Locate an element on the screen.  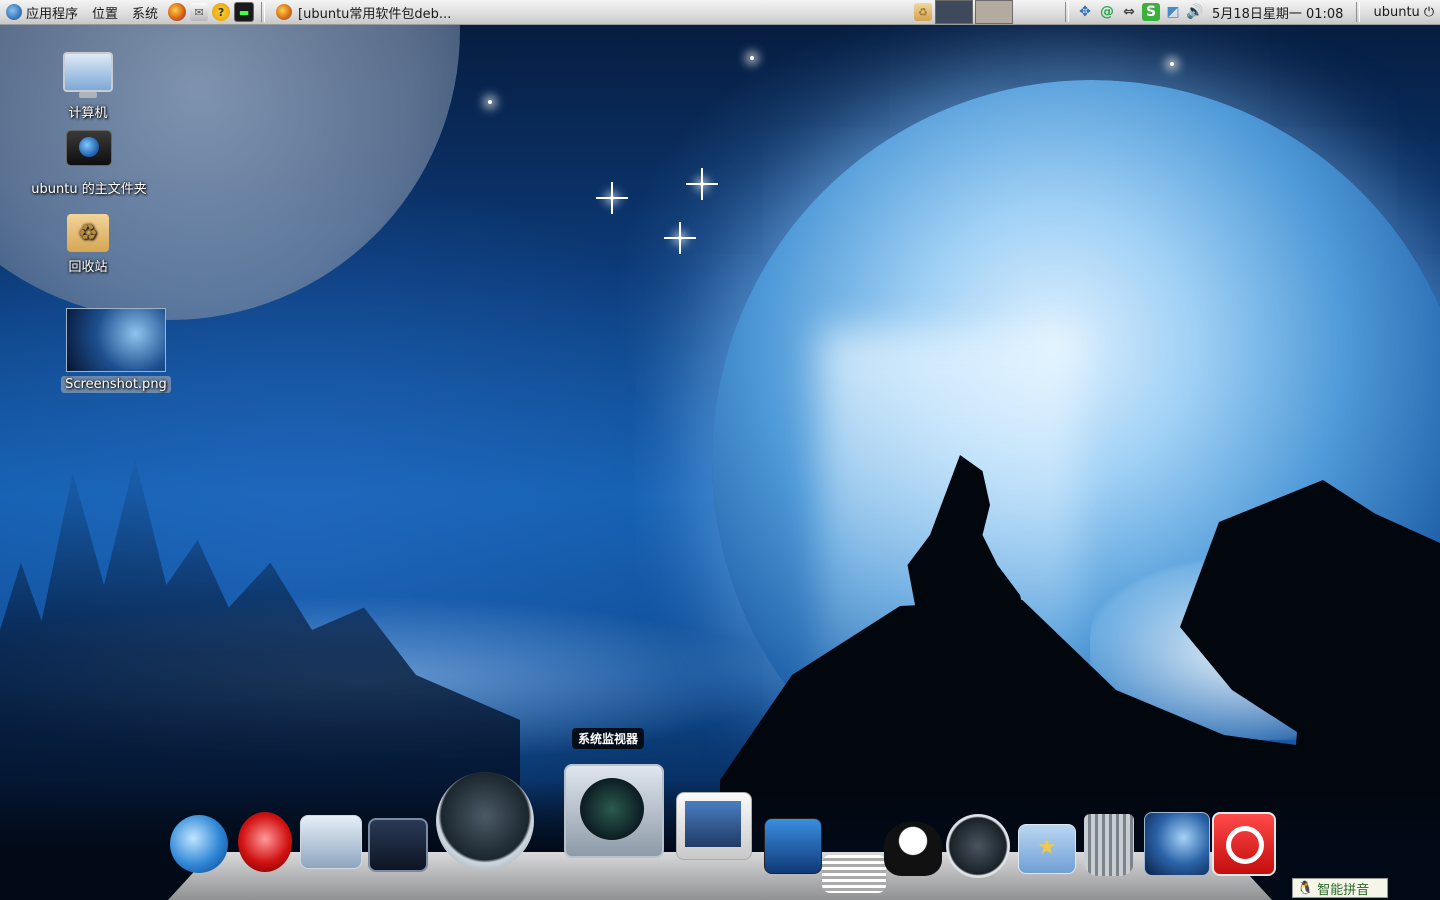
menu-system-label: 系统 is located at coordinates (145, 14).